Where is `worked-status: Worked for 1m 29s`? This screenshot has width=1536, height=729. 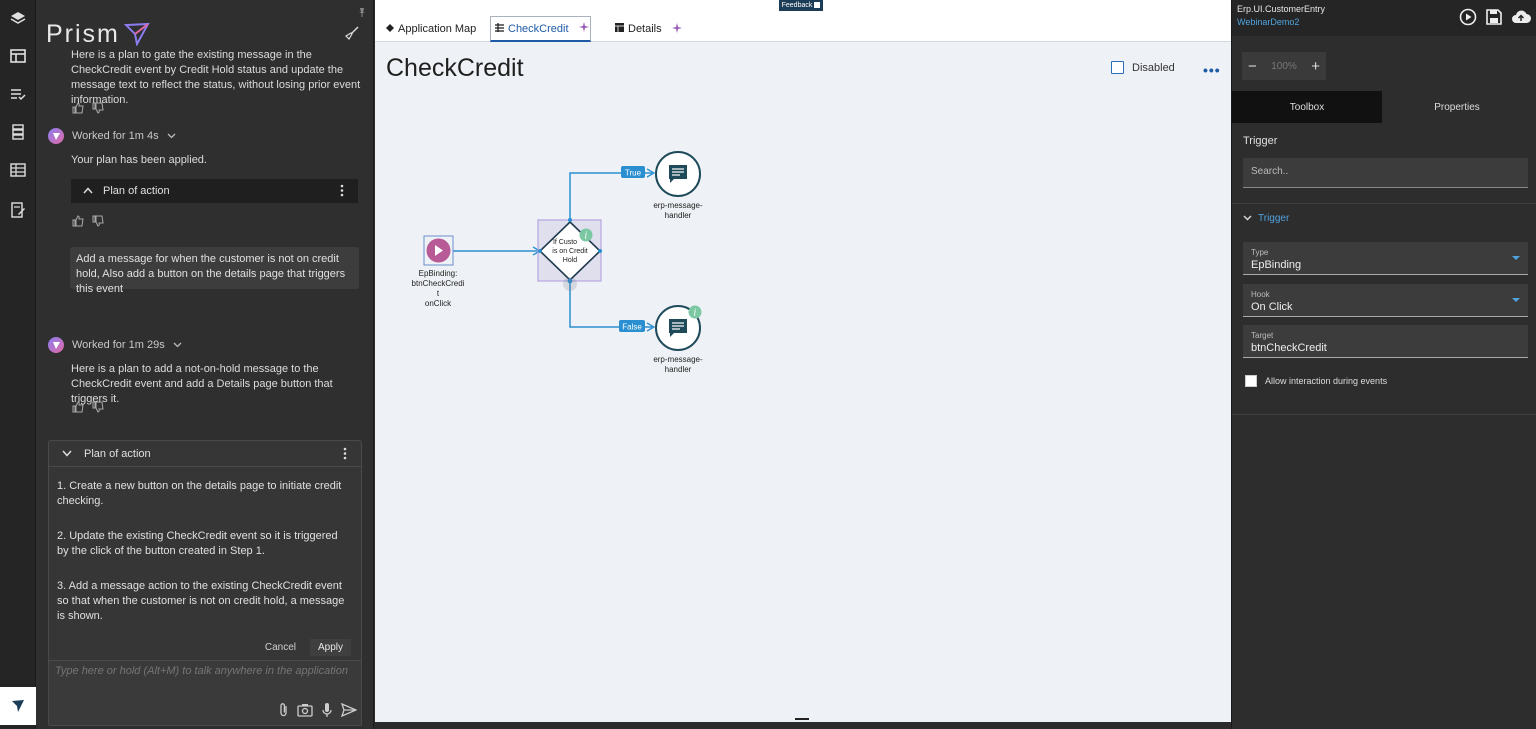
worked-status: Worked for 1m 29s is located at coordinates (115, 345).